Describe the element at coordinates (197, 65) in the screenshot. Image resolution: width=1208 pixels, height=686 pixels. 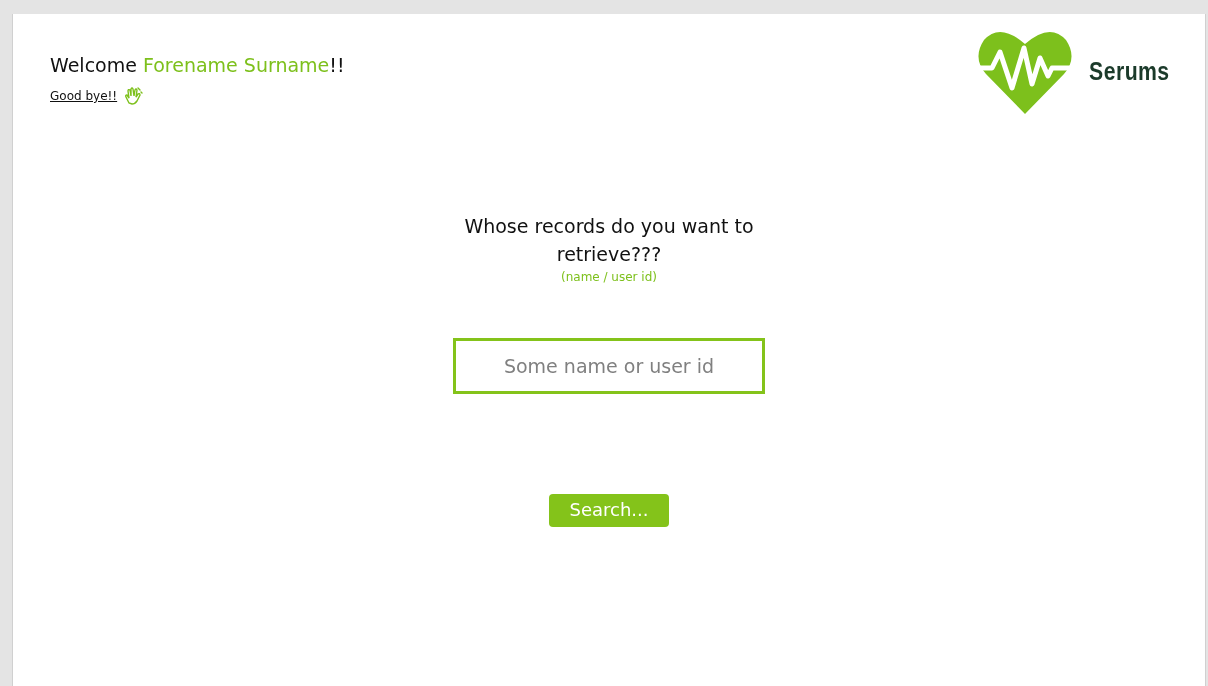
I see `welcome-heading: Welcome Forename Surname!!` at that location.